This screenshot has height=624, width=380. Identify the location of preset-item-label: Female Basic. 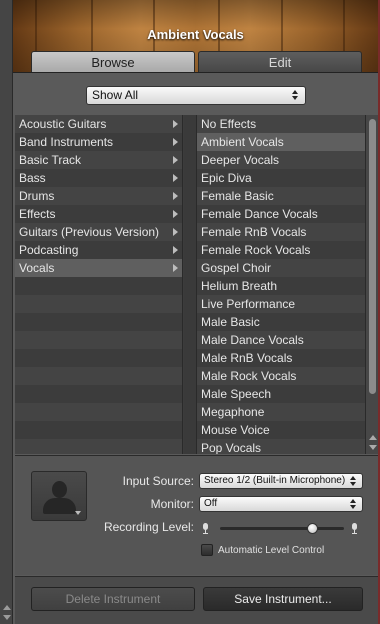
(237, 196).